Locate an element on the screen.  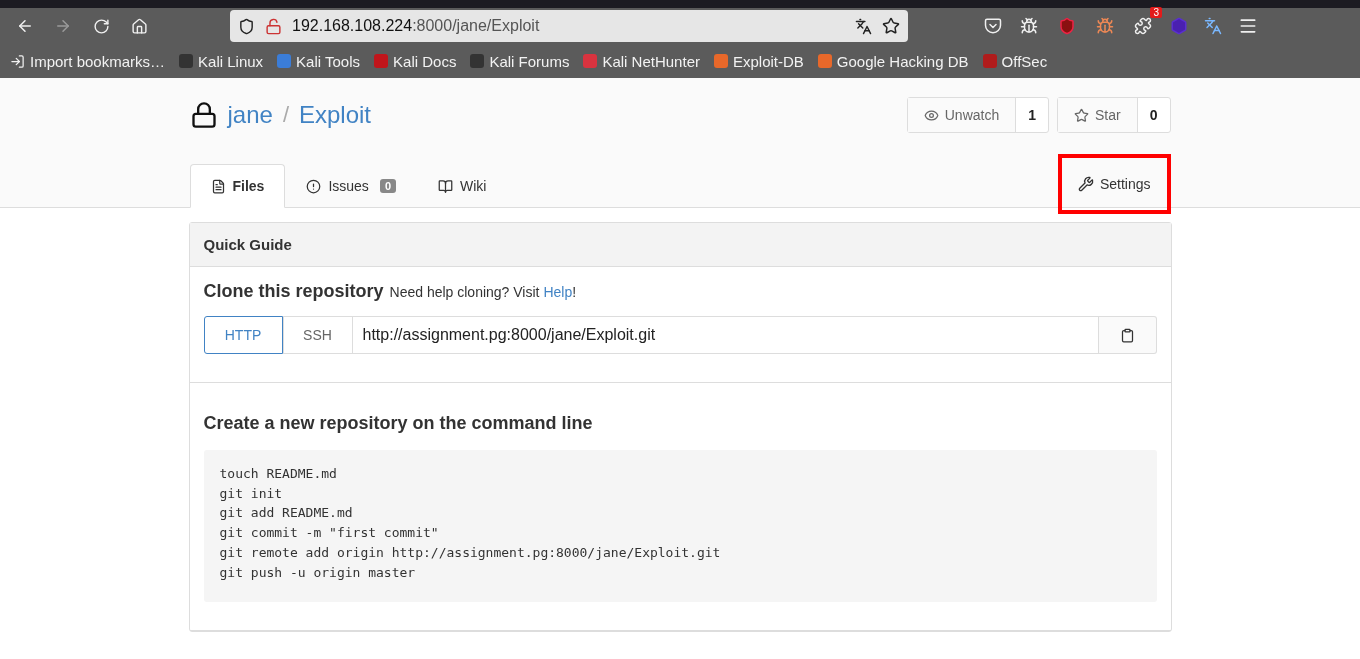
star-button: Star is located at coordinates (1098, 115).